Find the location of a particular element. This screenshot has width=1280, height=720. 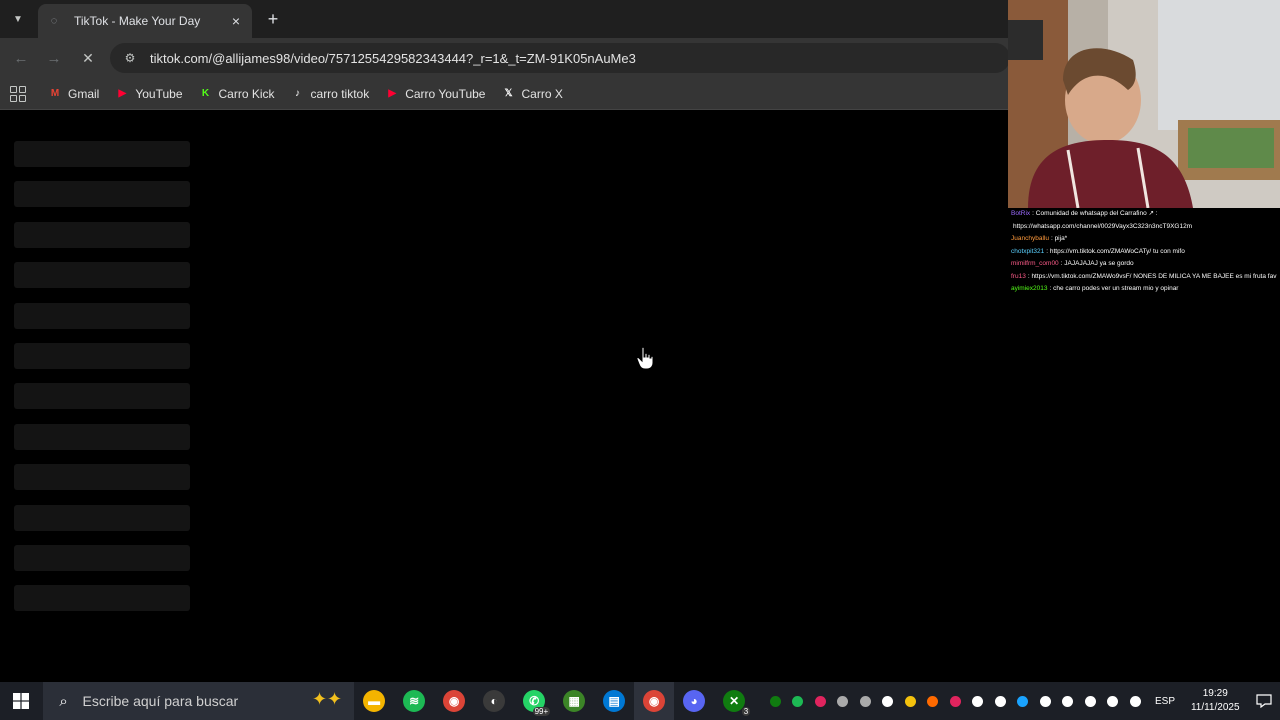

hand-cursor-icon is located at coordinates (645, 358).